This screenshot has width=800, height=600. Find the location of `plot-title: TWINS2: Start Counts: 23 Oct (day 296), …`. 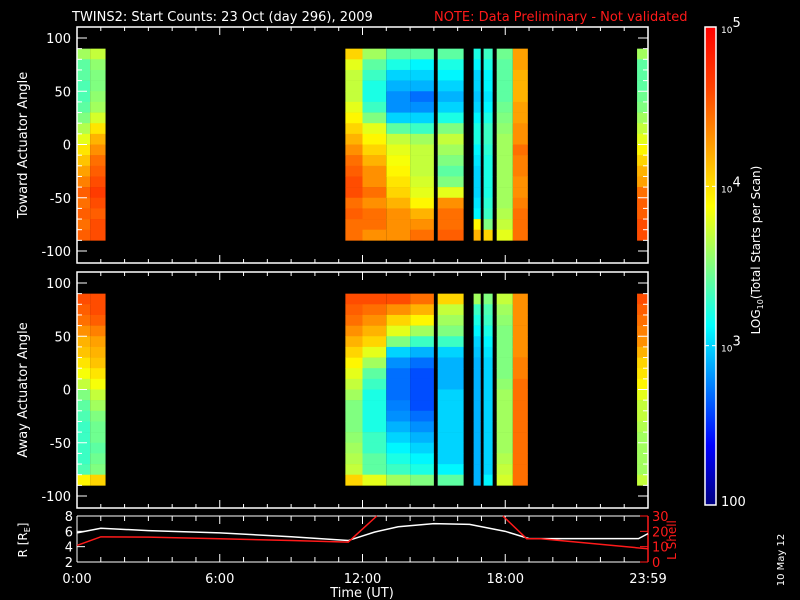

plot-title: TWINS2: Start Counts: 23 Oct (day 296), … is located at coordinates (222, 17).